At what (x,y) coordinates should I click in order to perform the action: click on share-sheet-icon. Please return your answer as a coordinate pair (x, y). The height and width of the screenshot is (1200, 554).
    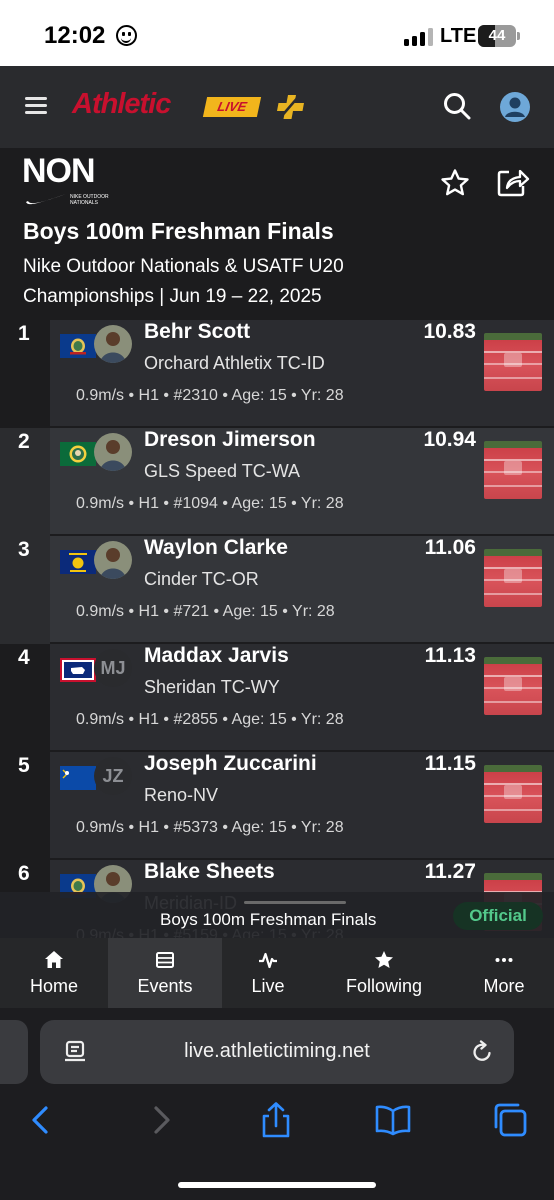
    Looking at the image, I should click on (276, 1120).